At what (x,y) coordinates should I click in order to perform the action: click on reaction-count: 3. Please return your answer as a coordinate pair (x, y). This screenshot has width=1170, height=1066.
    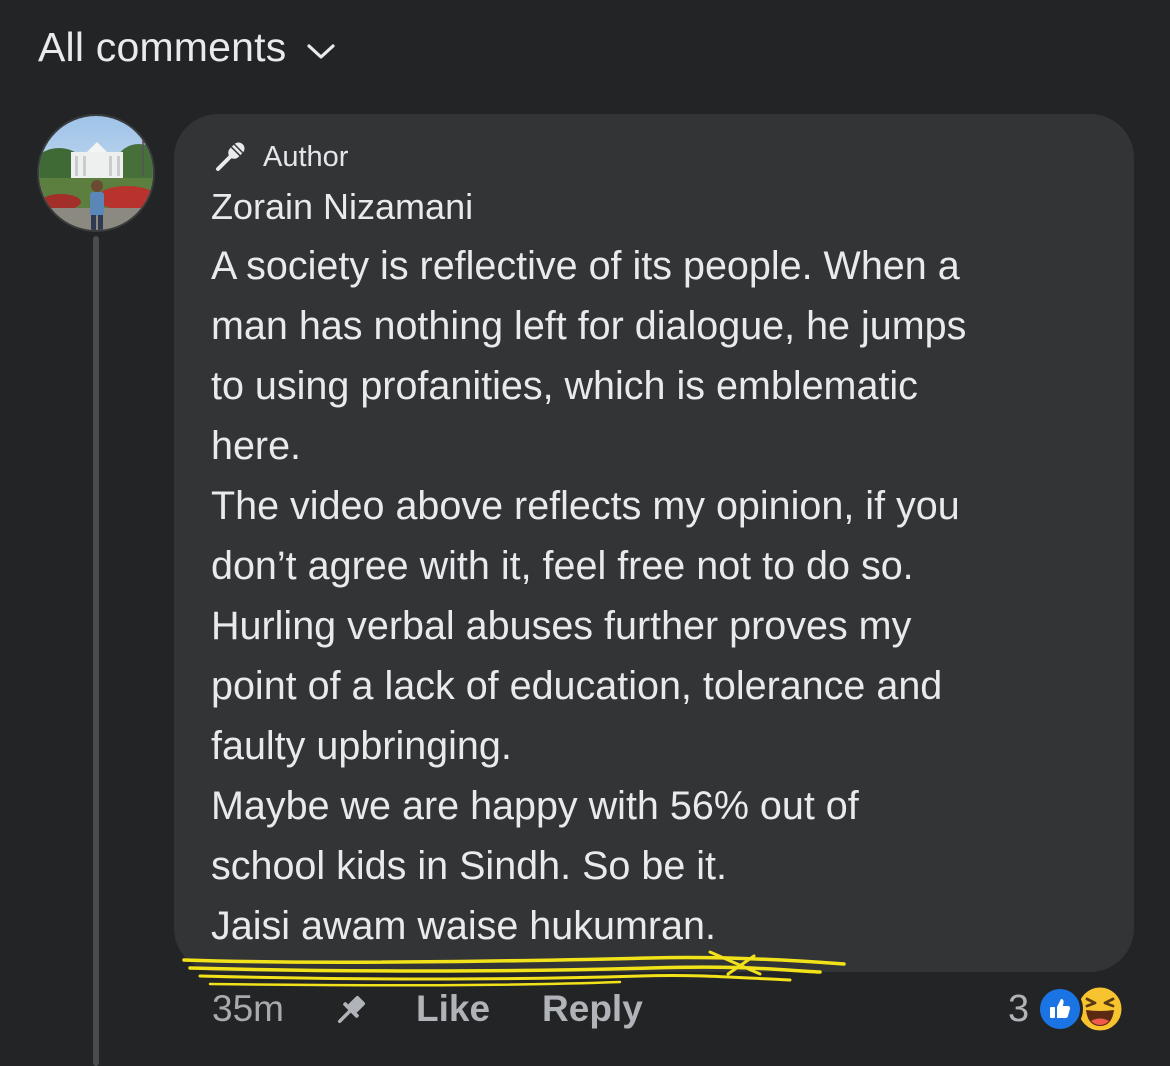
    Looking at the image, I should click on (1019, 1008).